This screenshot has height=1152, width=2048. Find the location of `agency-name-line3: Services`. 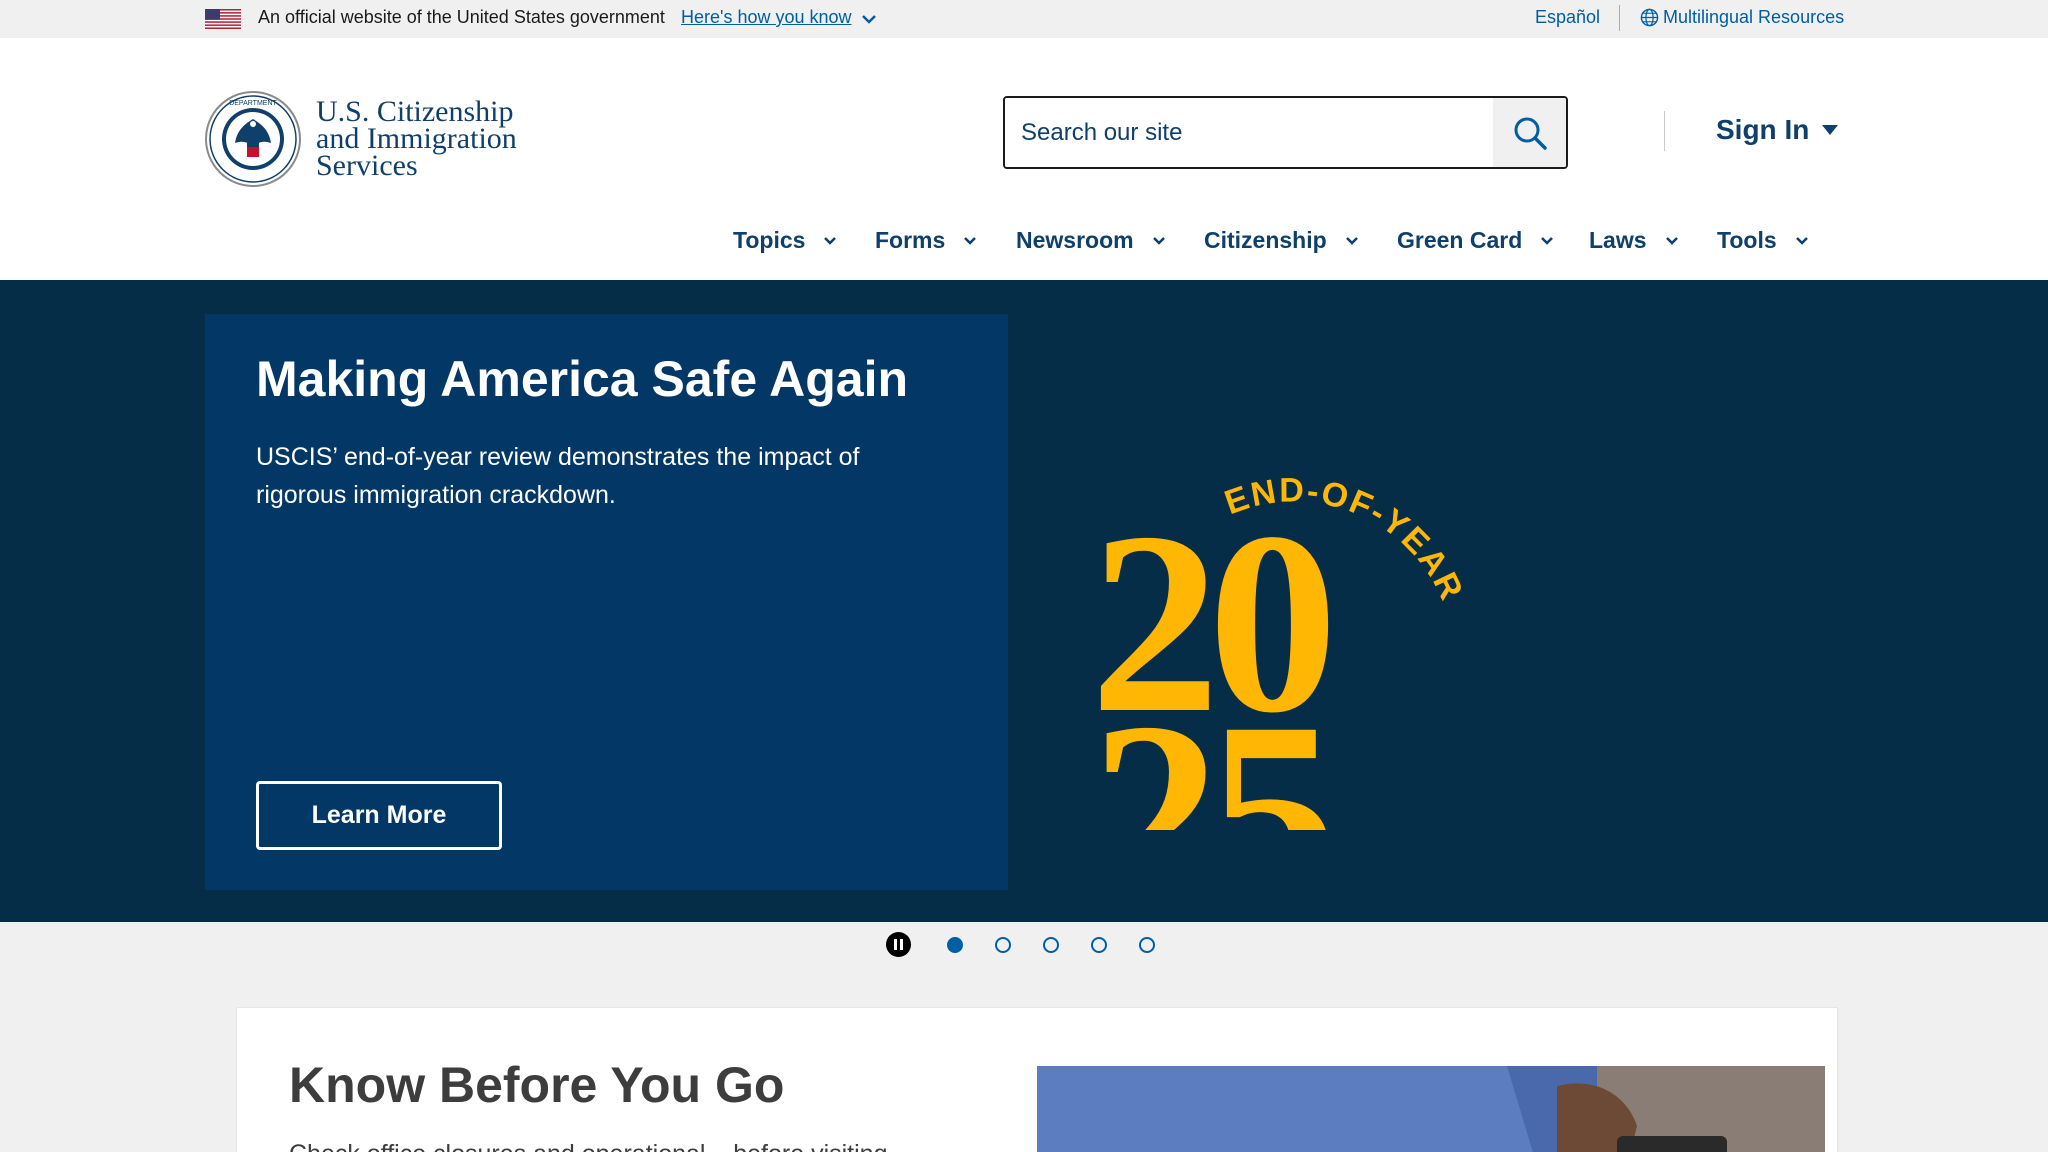

agency-name-line3: Services is located at coordinates (367, 165).